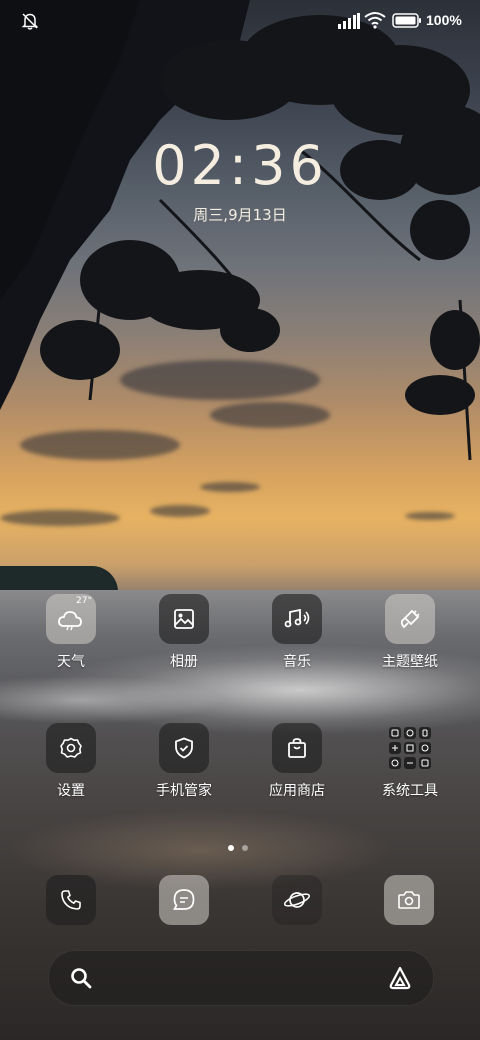 The width and height of the screenshot is (480, 1040). Describe the element at coordinates (71, 791) in the screenshot. I see `app-label: 设置` at that location.